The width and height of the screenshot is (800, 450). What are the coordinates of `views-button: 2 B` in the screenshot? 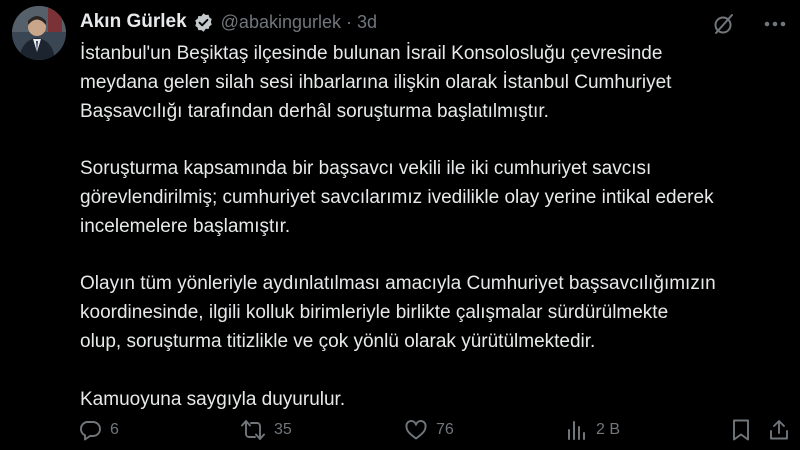 It's located at (593, 430).